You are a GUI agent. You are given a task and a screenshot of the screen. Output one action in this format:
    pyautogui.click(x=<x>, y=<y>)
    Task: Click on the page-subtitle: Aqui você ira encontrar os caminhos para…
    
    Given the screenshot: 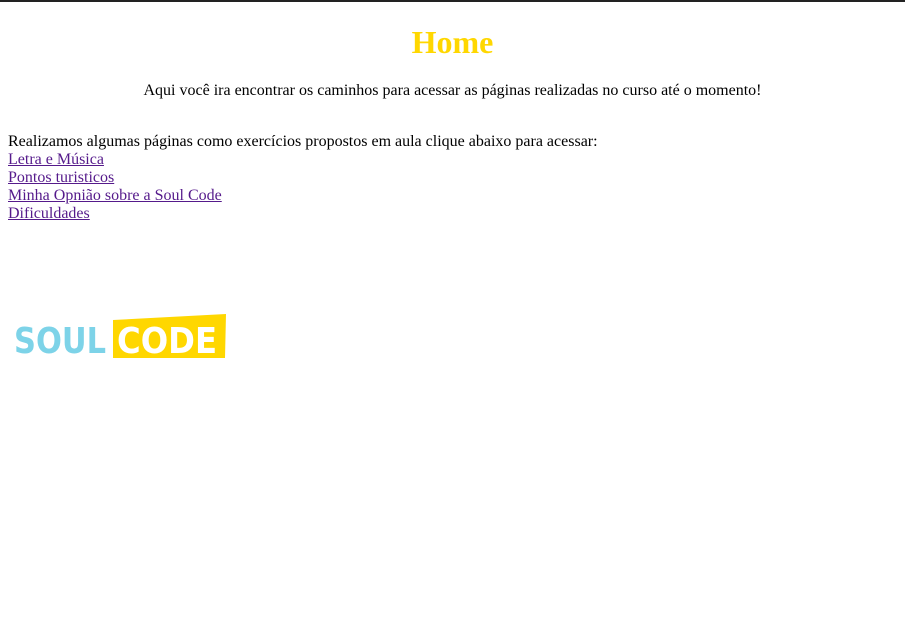 What is the action you would take?
    pyautogui.click(x=452, y=90)
    